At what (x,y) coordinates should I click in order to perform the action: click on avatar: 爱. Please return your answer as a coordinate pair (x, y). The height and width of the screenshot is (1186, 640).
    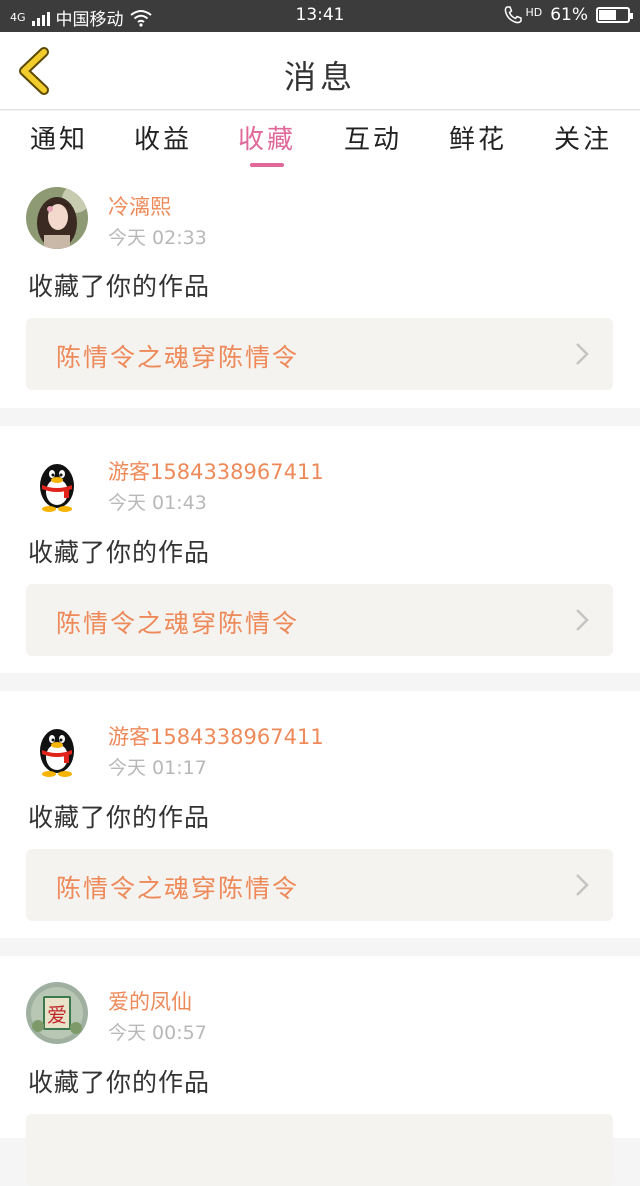
    Looking at the image, I should click on (57, 1013).